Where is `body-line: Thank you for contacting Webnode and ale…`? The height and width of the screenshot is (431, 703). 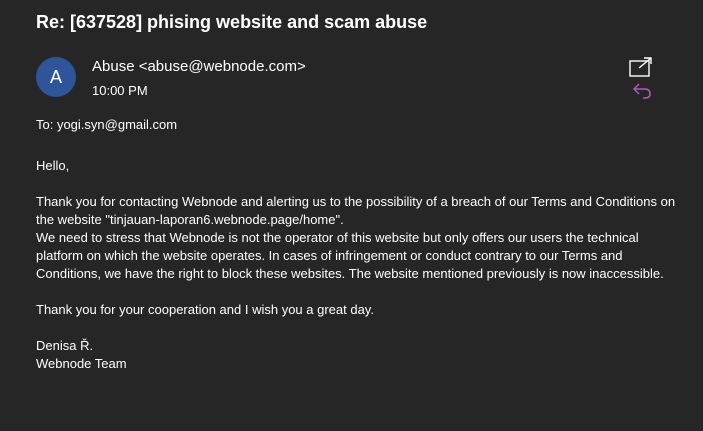
body-line: Thank you for contacting Webnode and ale… is located at coordinates (356, 201).